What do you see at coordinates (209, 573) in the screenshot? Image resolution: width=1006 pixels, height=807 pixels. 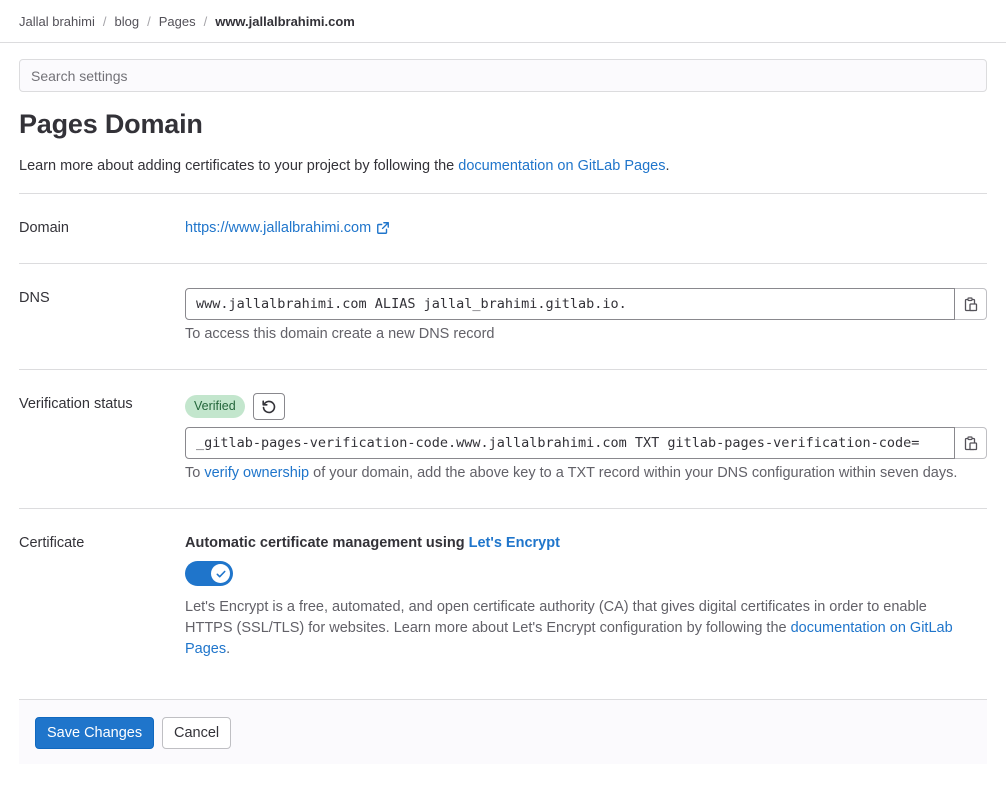 I see `auto-certificate-toggle` at bounding box center [209, 573].